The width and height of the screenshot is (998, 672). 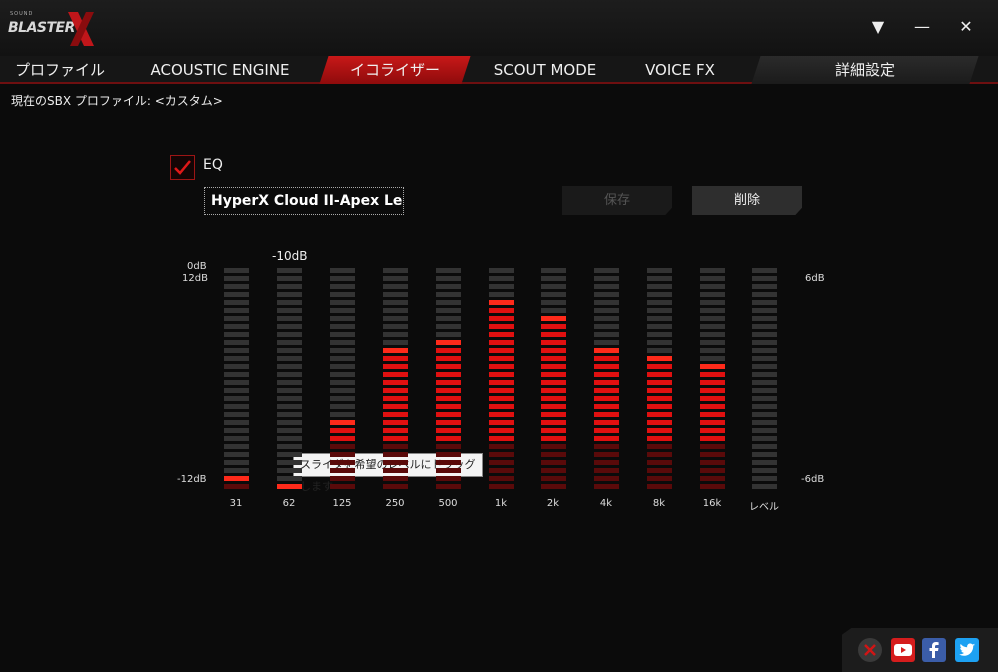 I want to click on eq-slider-2k, so click(x=553, y=379).